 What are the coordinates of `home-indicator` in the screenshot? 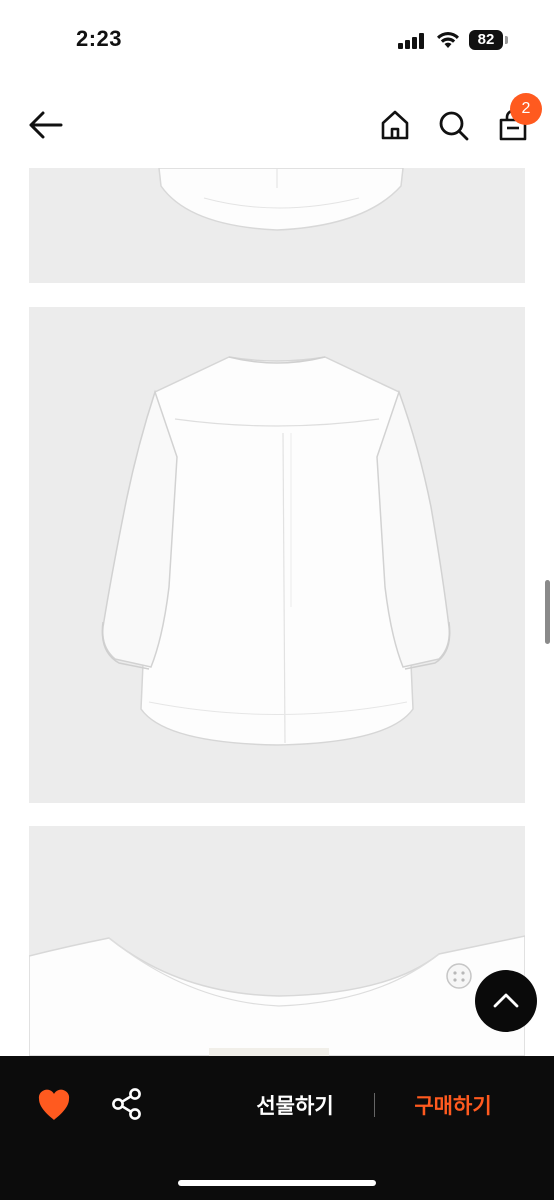 It's located at (277, 1183).